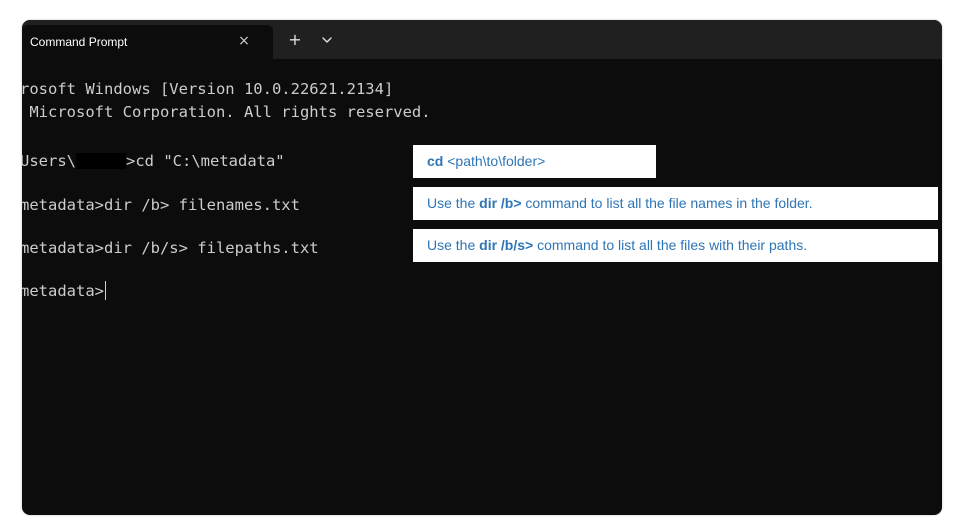  Describe the element at coordinates (494, 161) in the screenshot. I see `callout-cd-text: <path\to\folder>` at that location.